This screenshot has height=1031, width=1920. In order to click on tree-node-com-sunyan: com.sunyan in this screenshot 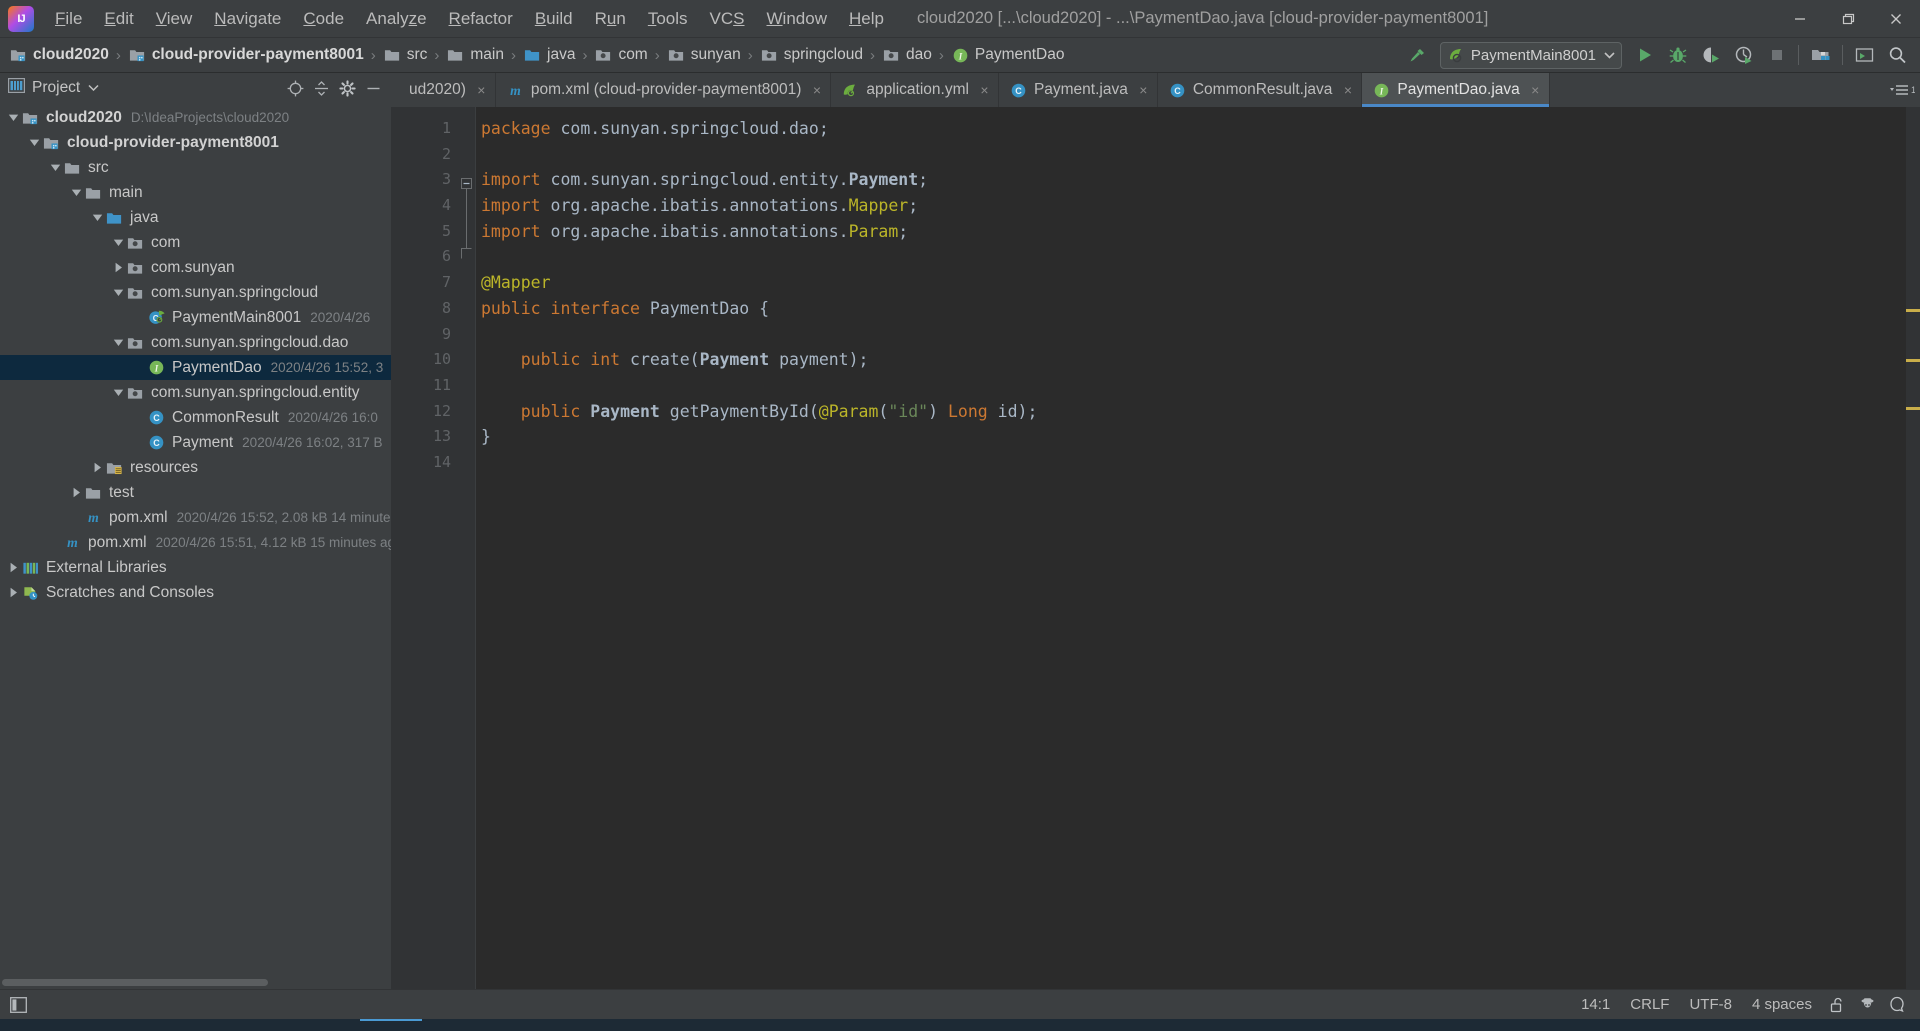, I will do `click(195, 267)`.